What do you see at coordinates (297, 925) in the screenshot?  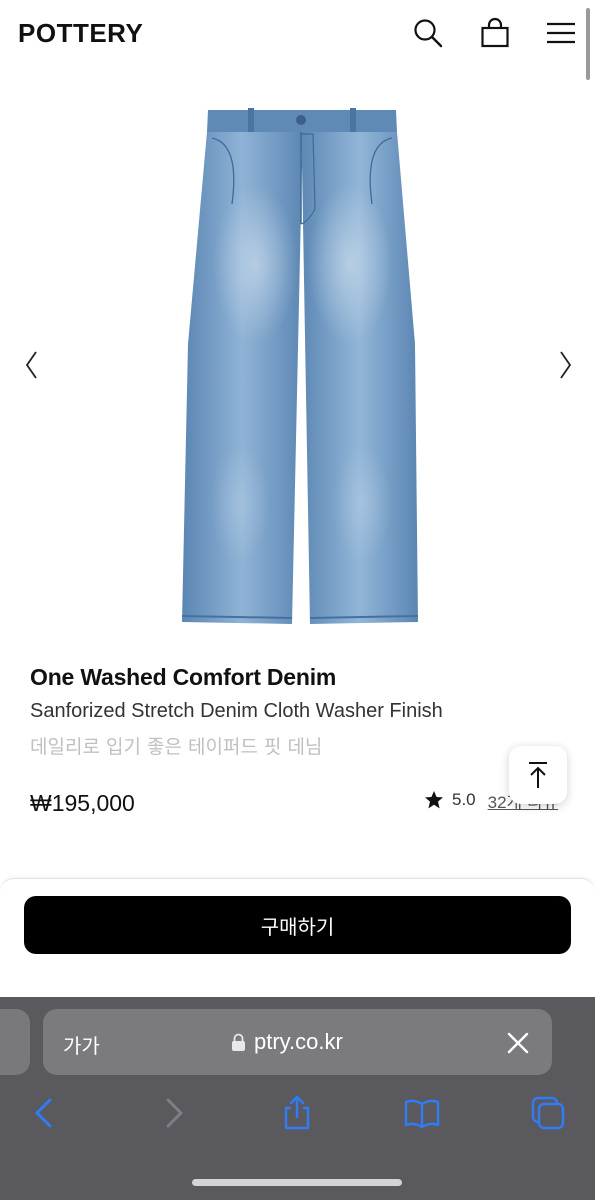 I see `buy-button: 구매하기` at bounding box center [297, 925].